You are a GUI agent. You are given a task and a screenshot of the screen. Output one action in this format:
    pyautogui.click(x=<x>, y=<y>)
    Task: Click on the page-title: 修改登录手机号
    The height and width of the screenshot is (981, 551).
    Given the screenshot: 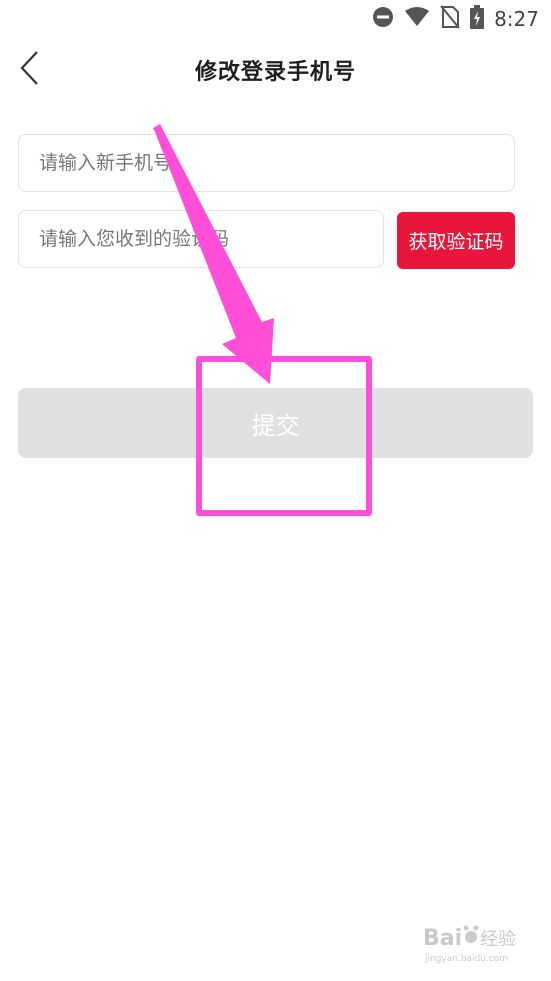 What is the action you would take?
    pyautogui.click(x=275, y=72)
    